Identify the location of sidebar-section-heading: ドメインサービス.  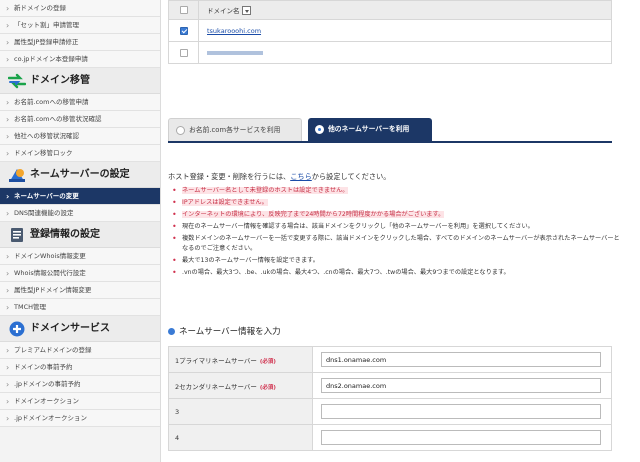
(80, 329).